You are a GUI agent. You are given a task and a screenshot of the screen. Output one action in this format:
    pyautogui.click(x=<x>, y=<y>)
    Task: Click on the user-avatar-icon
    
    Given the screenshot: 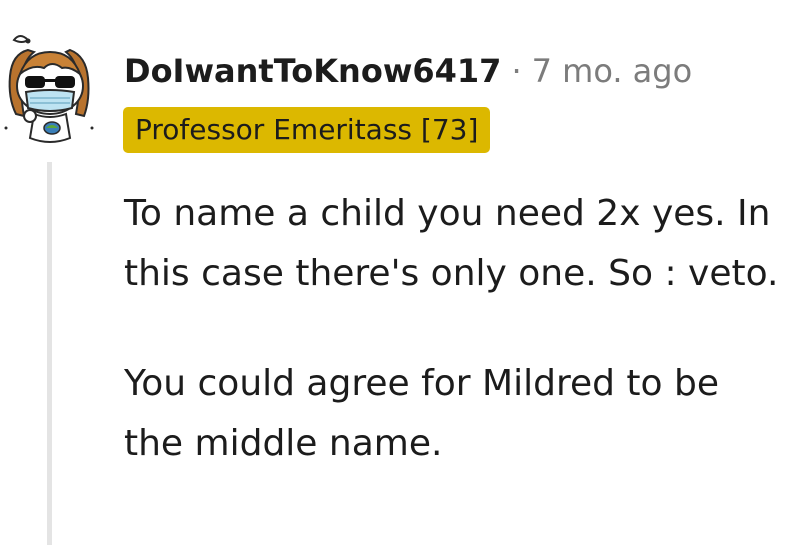 What is the action you would take?
    pyautogui.click(x=50, y=87)
    